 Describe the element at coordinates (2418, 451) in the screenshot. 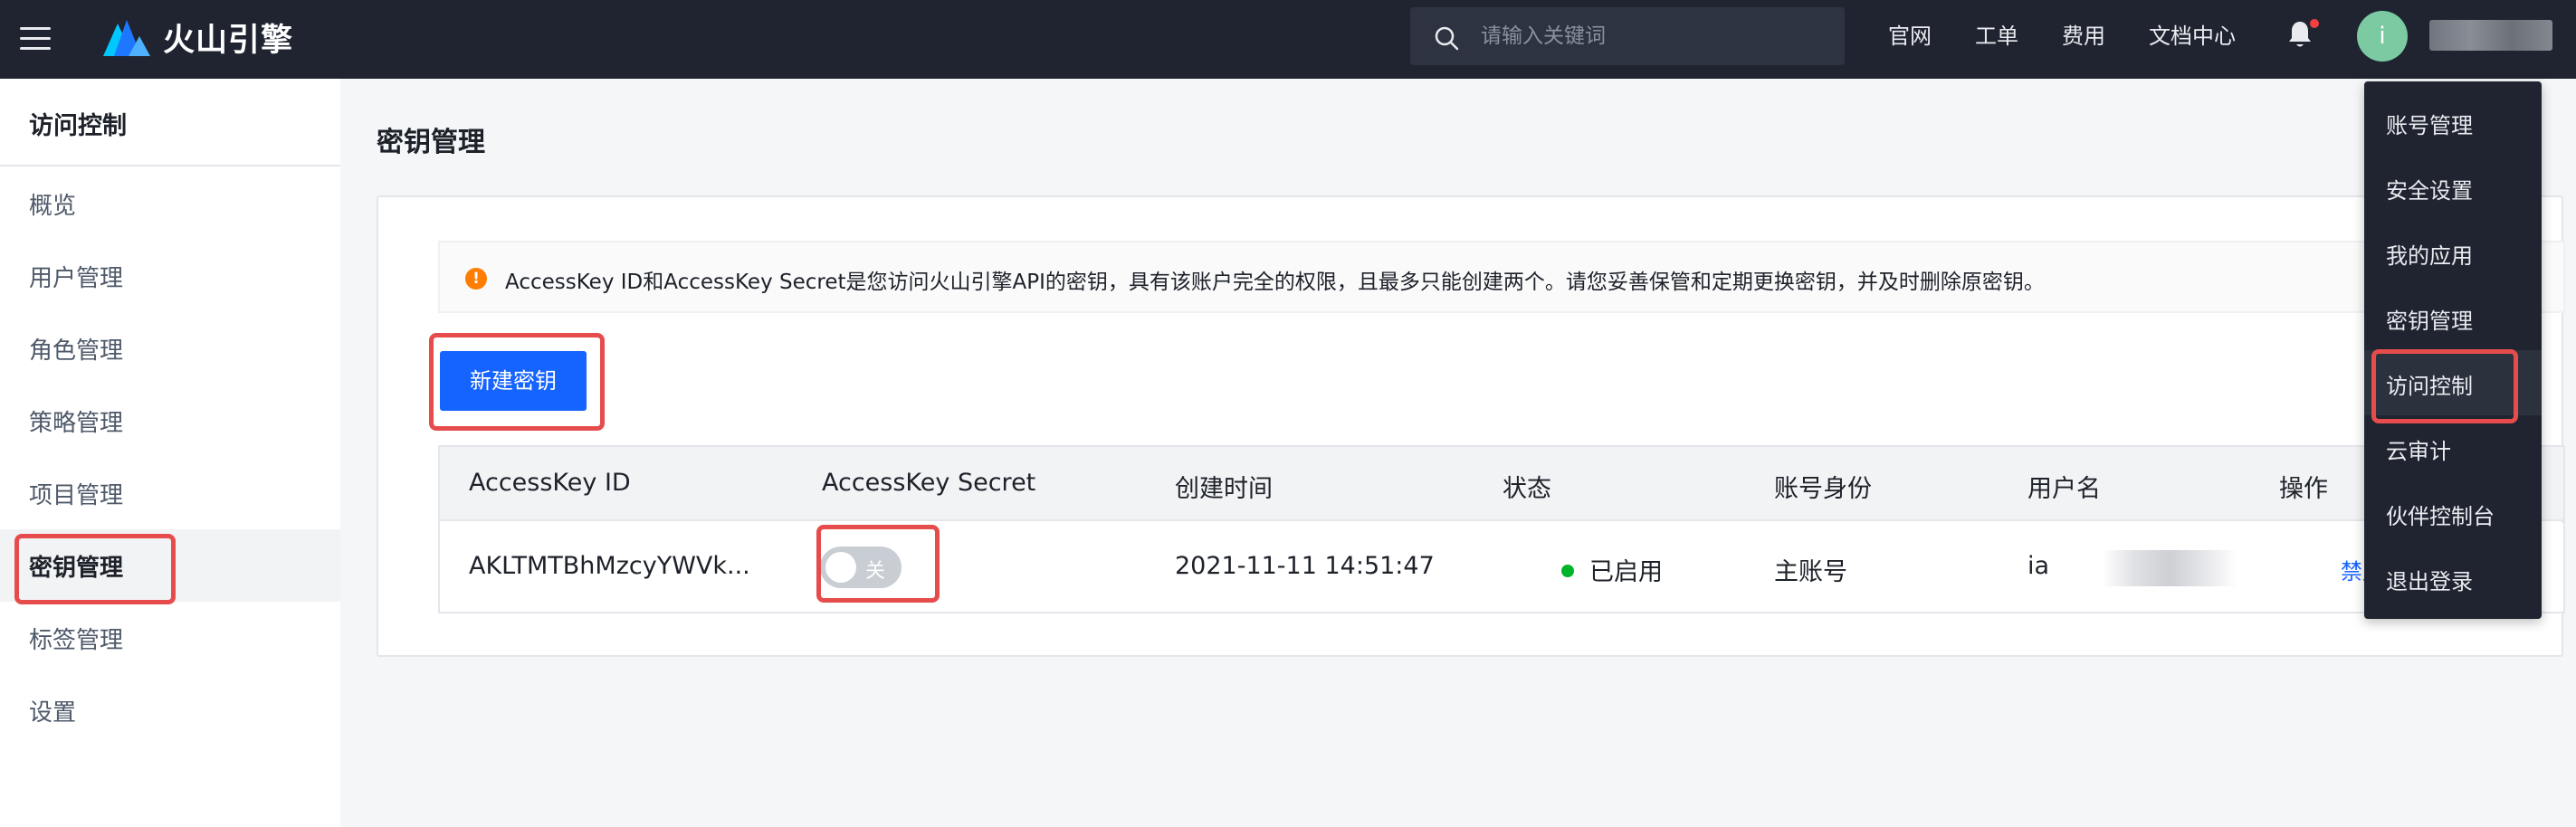

I see `menu-item-label: 云审计` at that location.